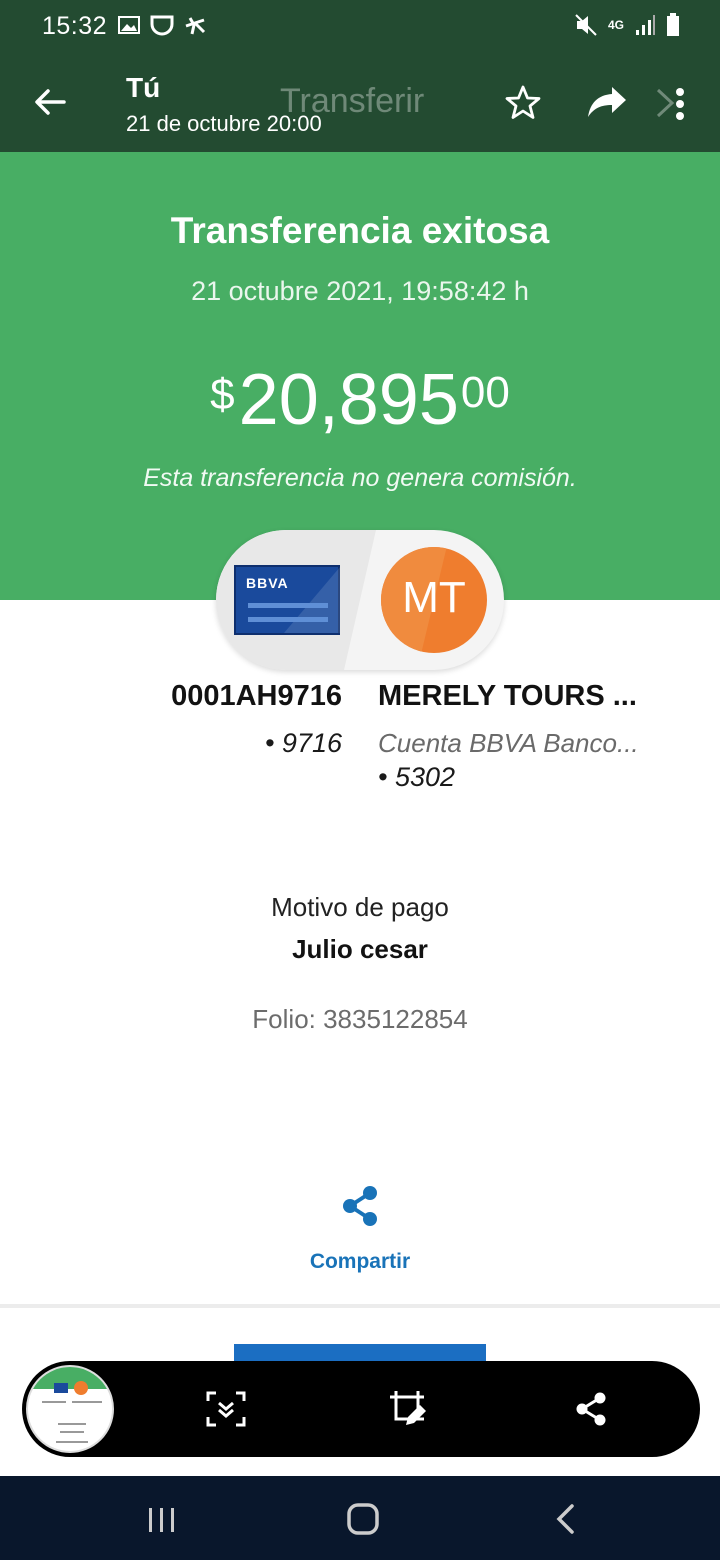 The height and width of the screenshot is (1560, 720). Describe the element at coordinates (226, 1409) in the screenshot. I see `scroll-capture-icon` at that location.